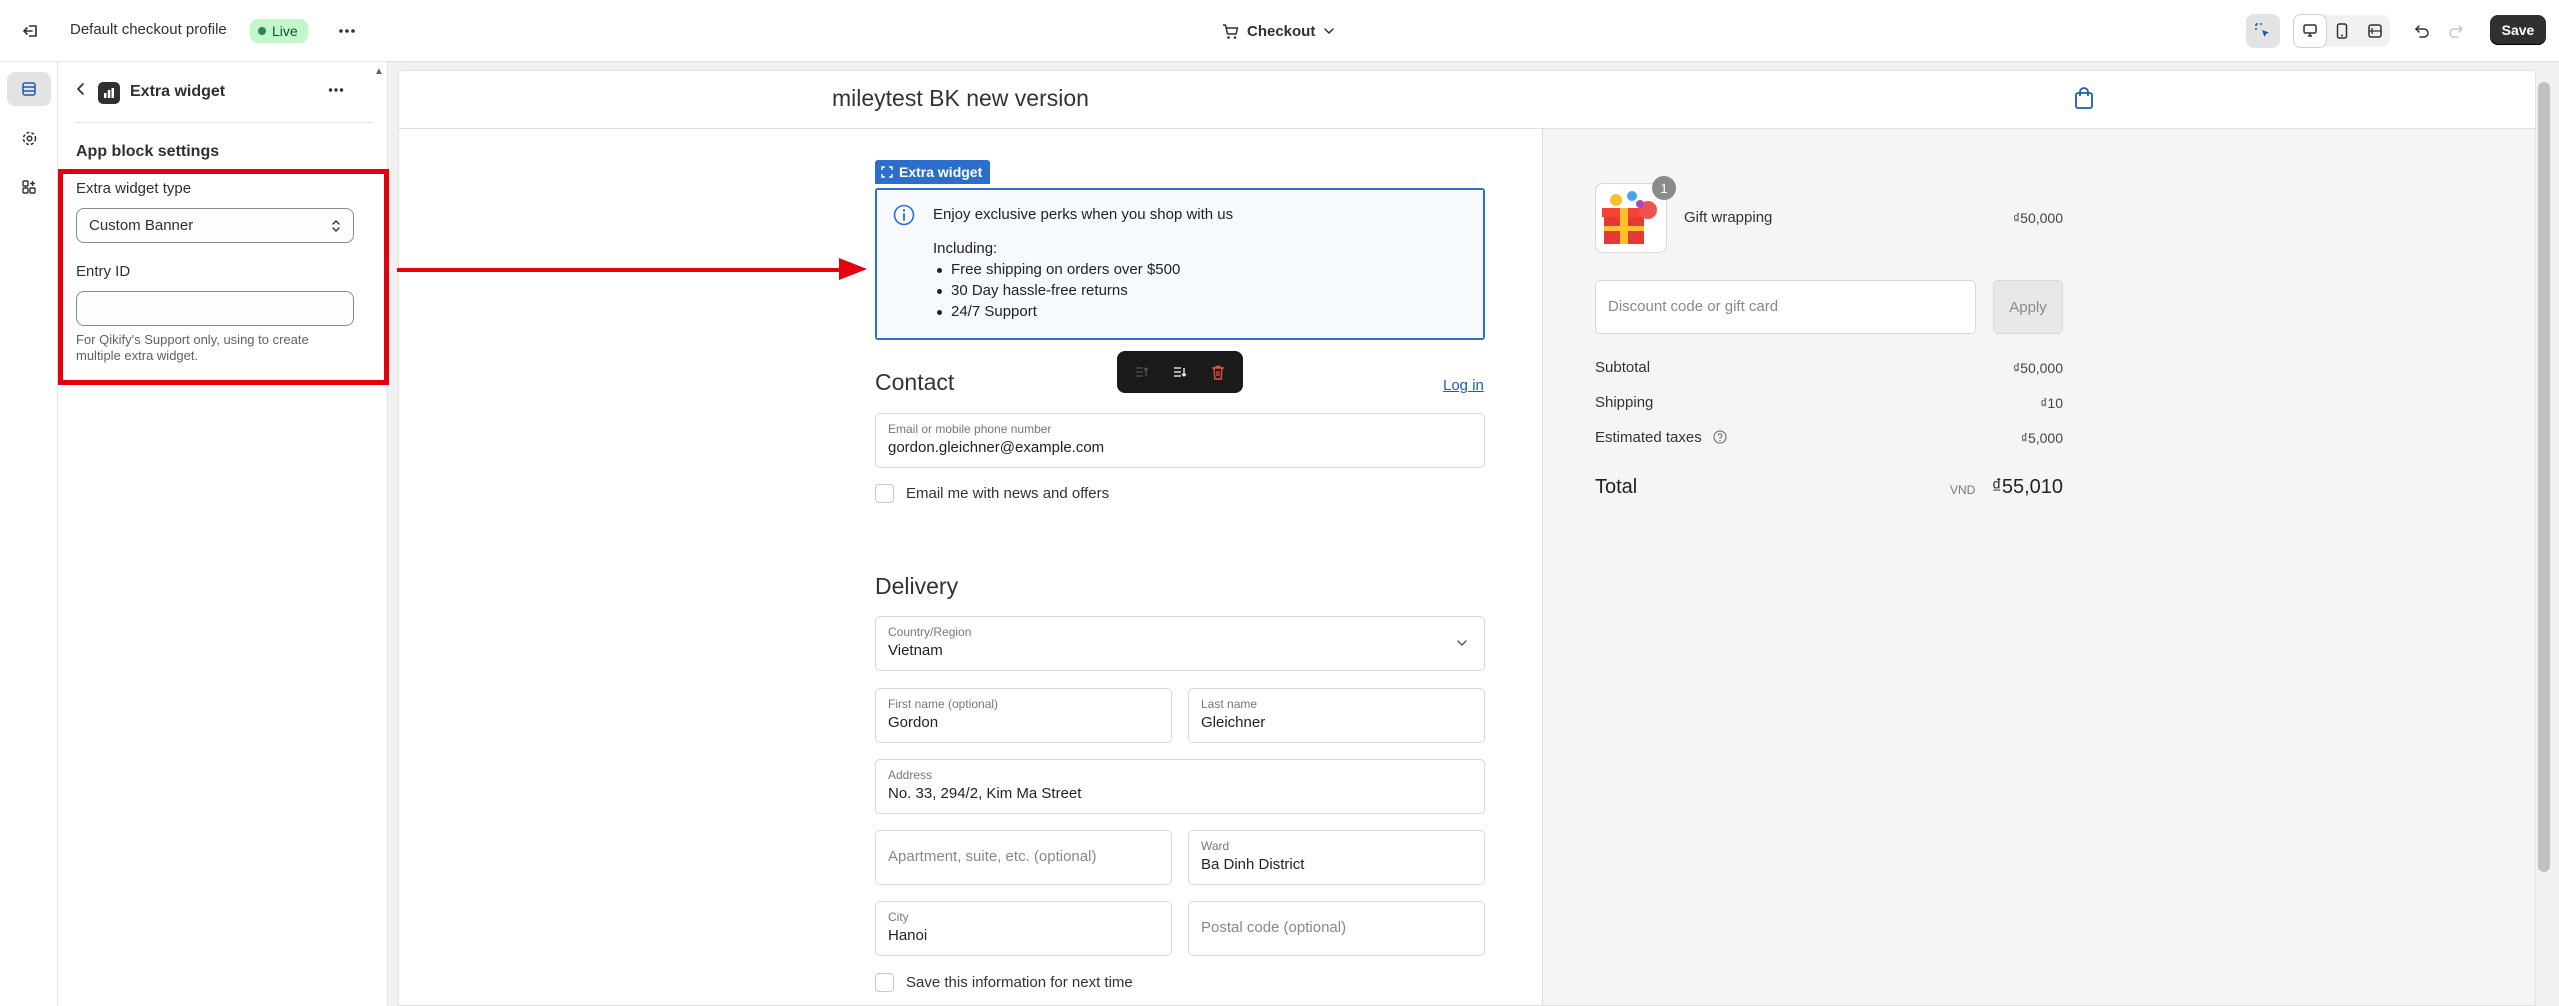 This screenshot has height=1006, width=2559. What do you see at coordinates (29, 534) in the screenshot?
I see `left-rail` at bounding box center [29, 534].